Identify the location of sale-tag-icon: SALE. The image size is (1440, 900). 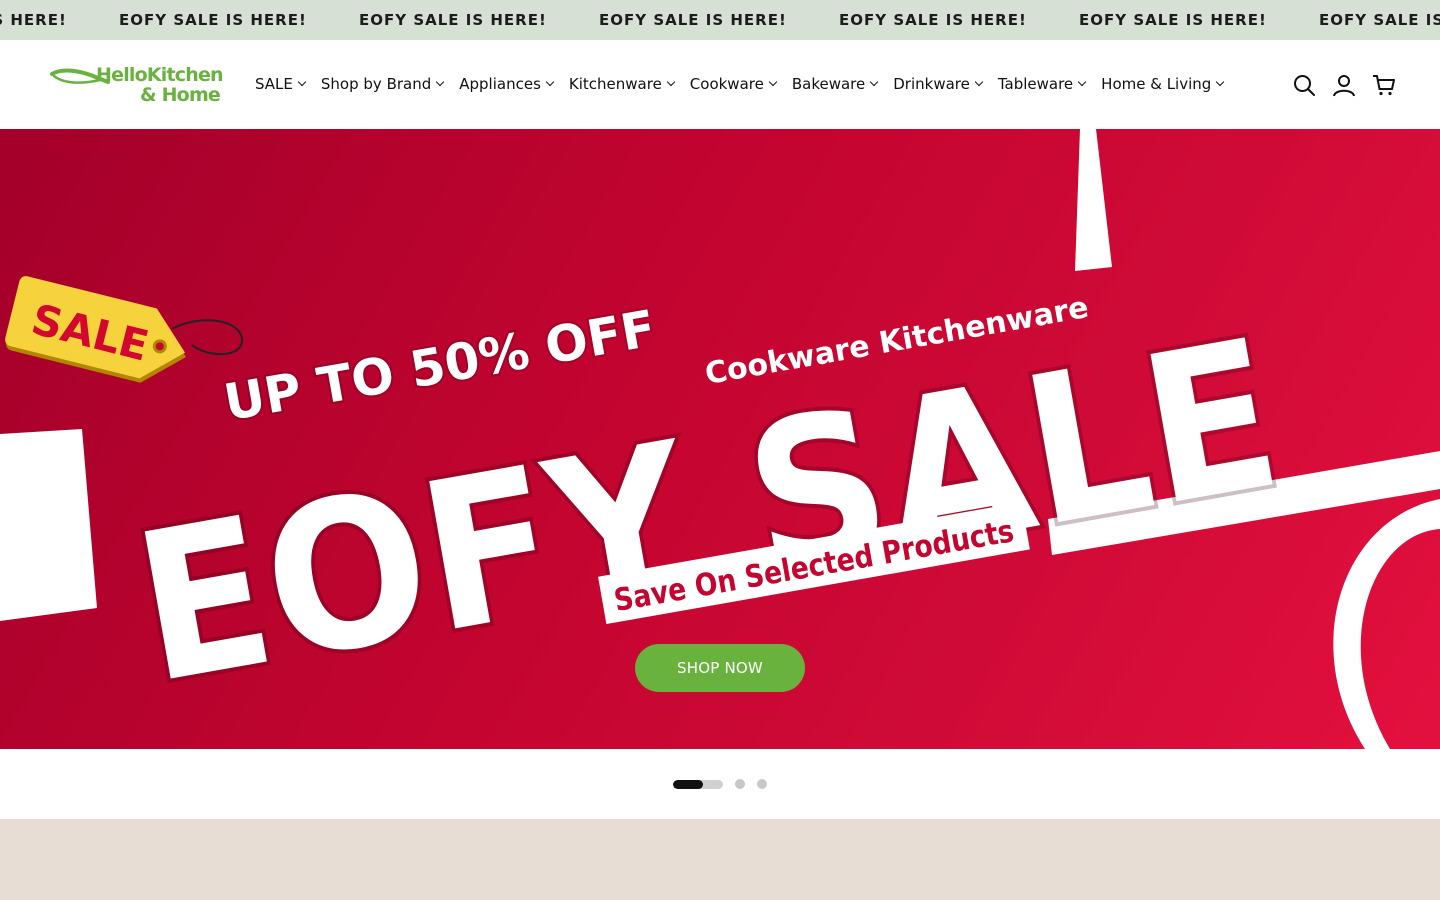
(96, 329).